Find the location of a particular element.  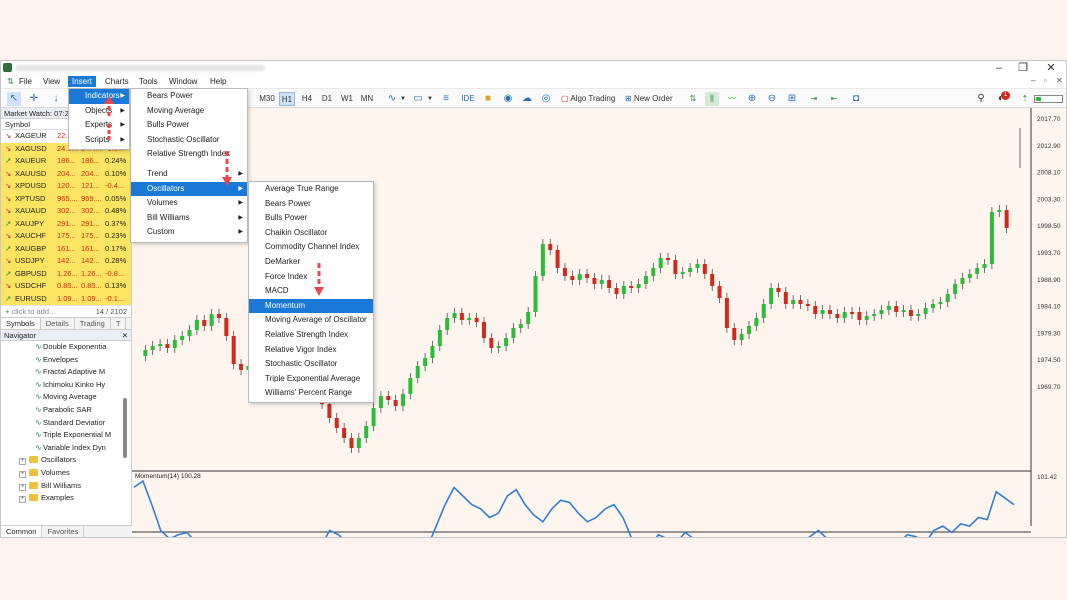

algo-trading-button: ▢ Algo Trading is located at coordinates (591, 99).